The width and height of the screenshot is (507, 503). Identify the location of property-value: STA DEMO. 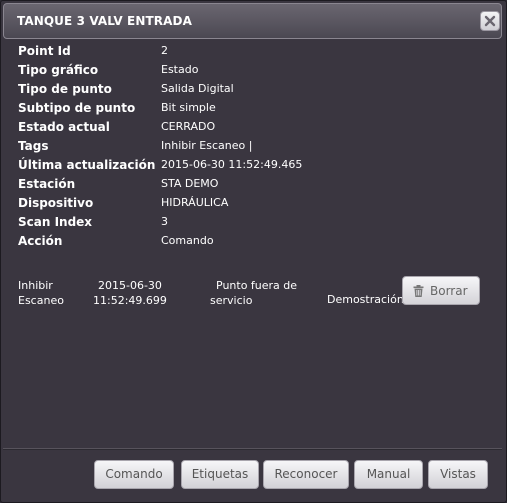
(190, 183).